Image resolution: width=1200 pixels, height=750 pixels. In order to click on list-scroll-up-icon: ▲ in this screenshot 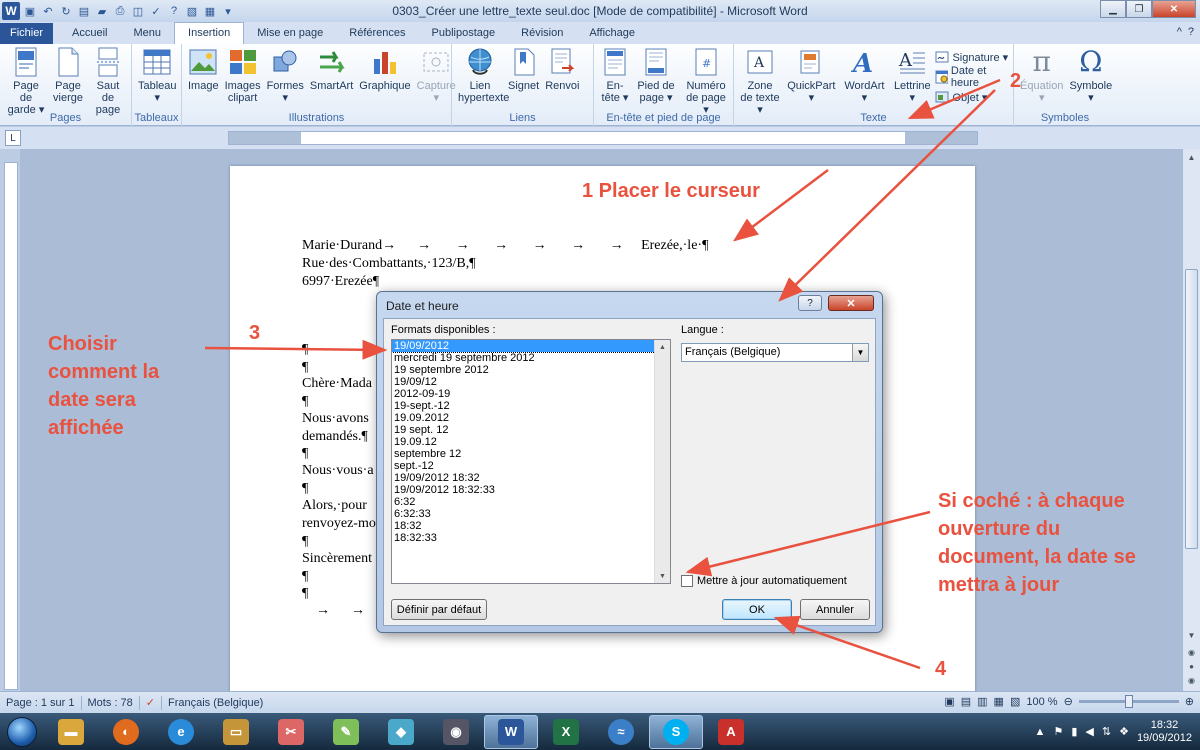, I will do `click(662, 347)`.